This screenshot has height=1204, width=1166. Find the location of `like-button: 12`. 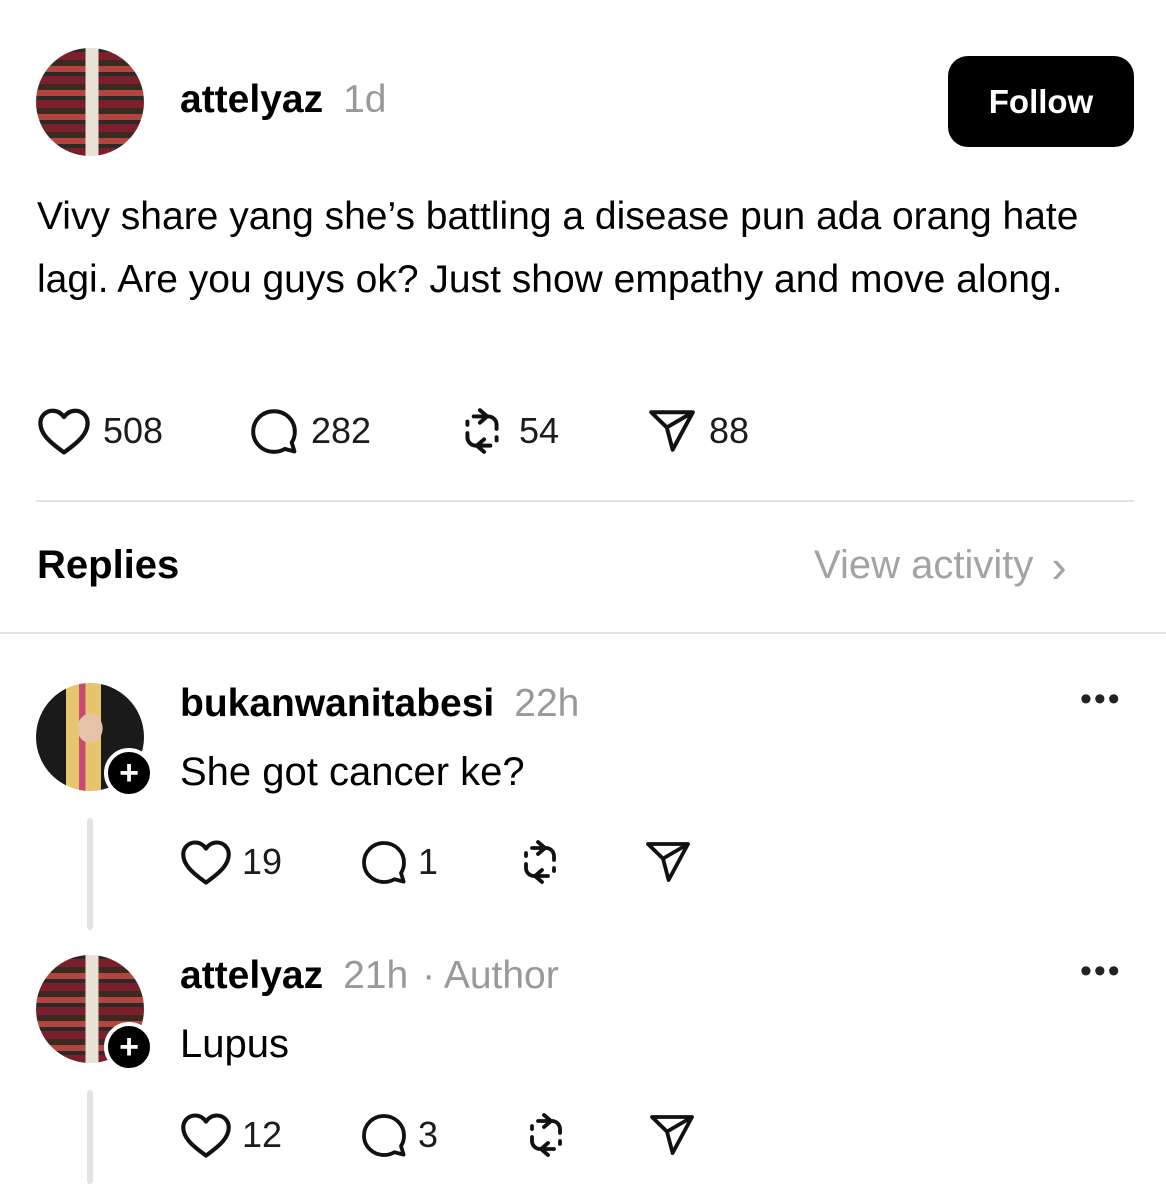

like-button: 12 is located at coordinates (231, 1135).